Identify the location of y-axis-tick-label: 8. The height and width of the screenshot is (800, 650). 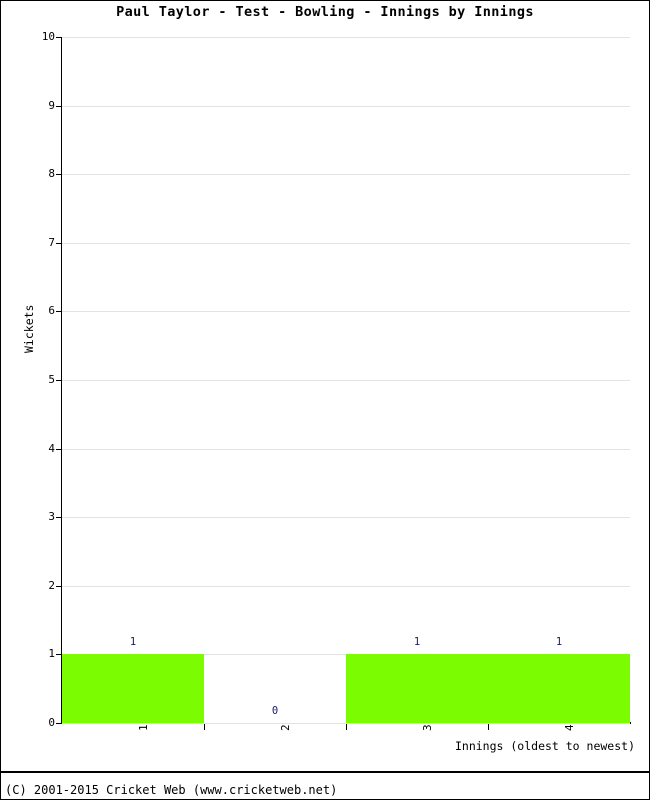
(51, 174).